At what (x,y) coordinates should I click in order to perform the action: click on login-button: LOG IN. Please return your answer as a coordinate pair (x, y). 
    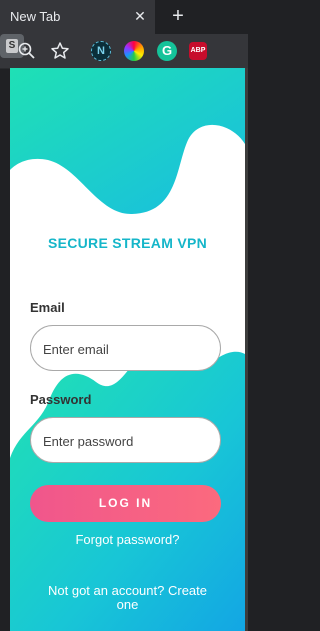
    Looking at the image, I should click on (125, 503).